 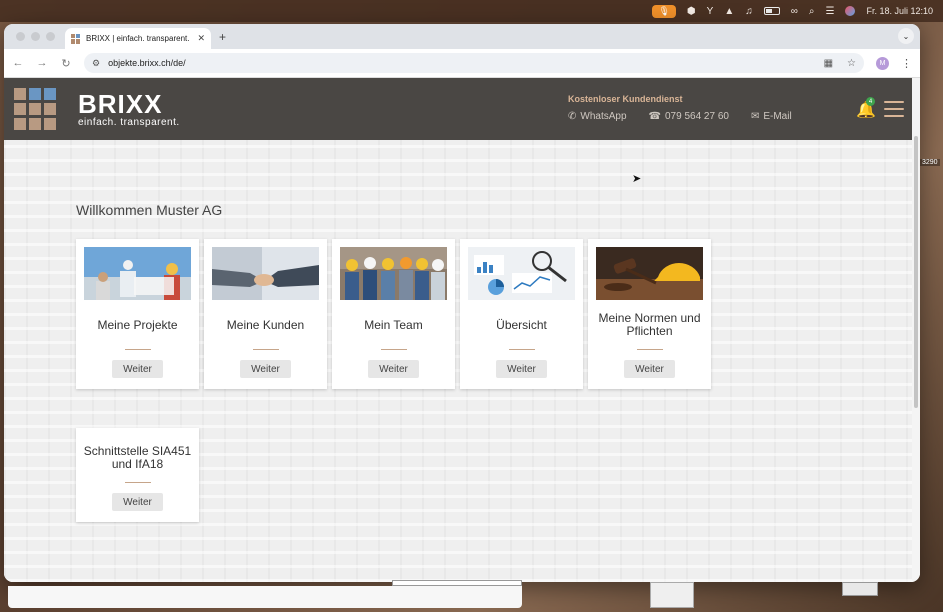 I want to click on minimize-window-button, so click(x=35, y=36).